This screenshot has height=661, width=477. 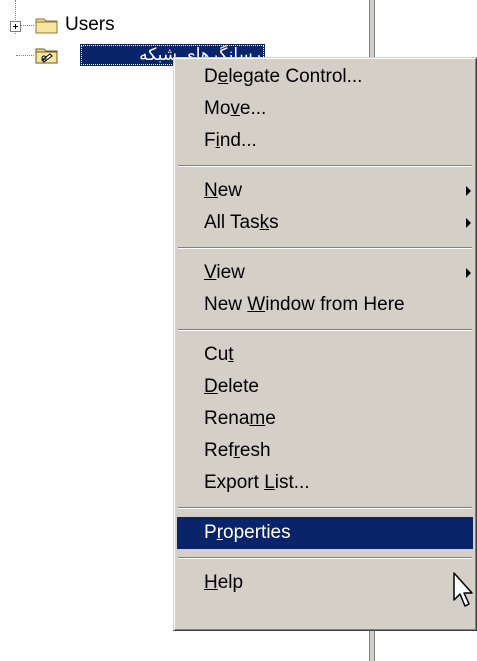 I want to click on menu-item-label: Ref, so click(x=219, y=450).